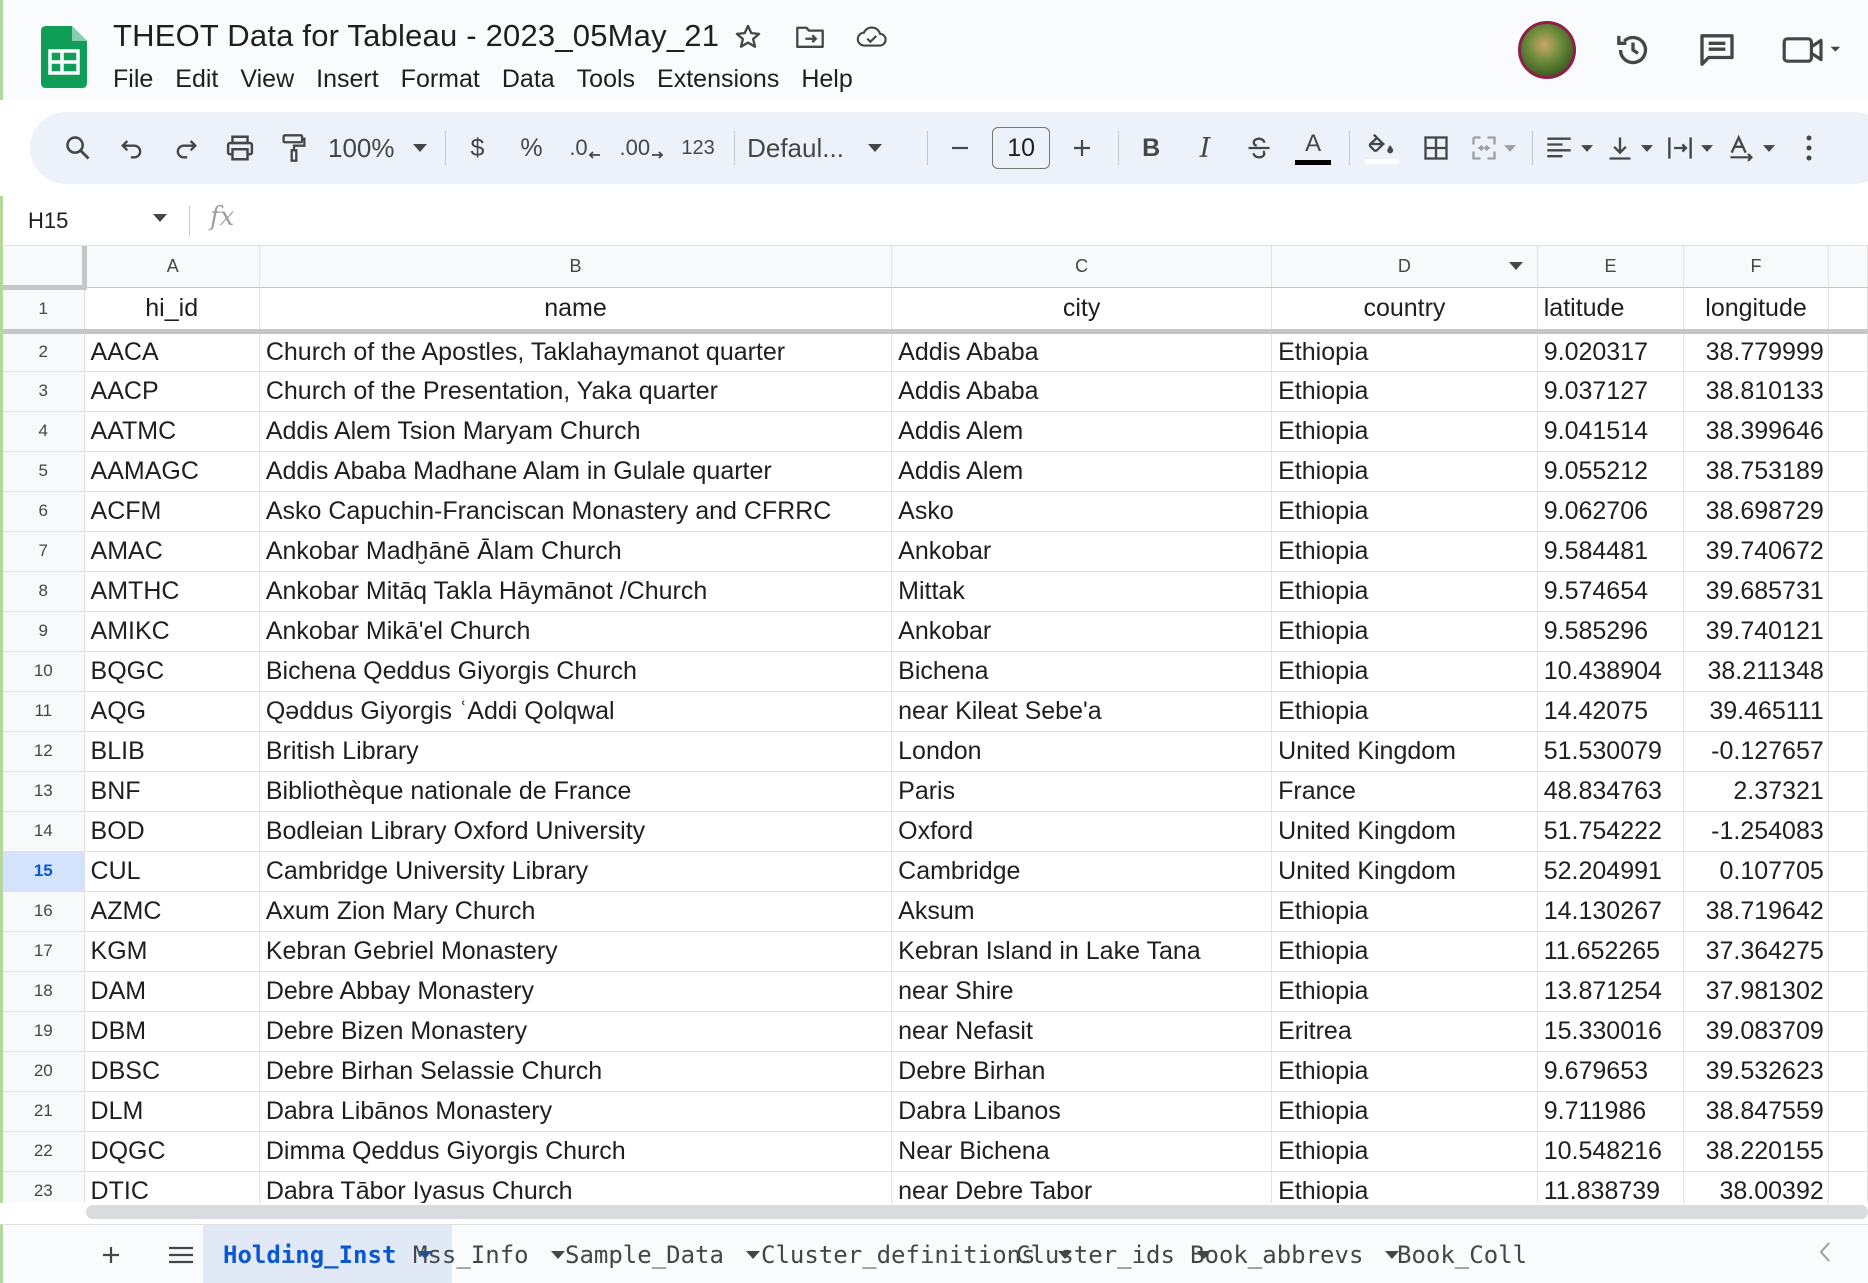  I want to click on filter-dropdown-icon, so click(1515, 266).